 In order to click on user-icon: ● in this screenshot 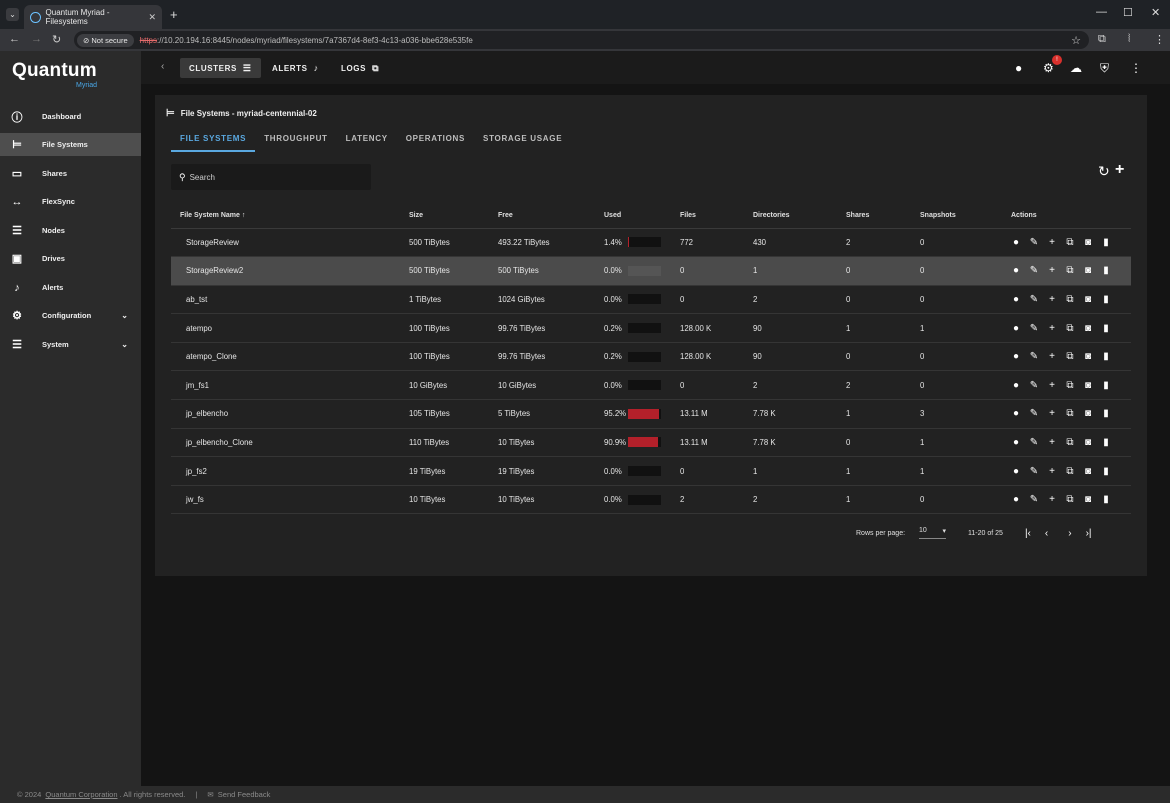, I will do `click(1018, 68)`.